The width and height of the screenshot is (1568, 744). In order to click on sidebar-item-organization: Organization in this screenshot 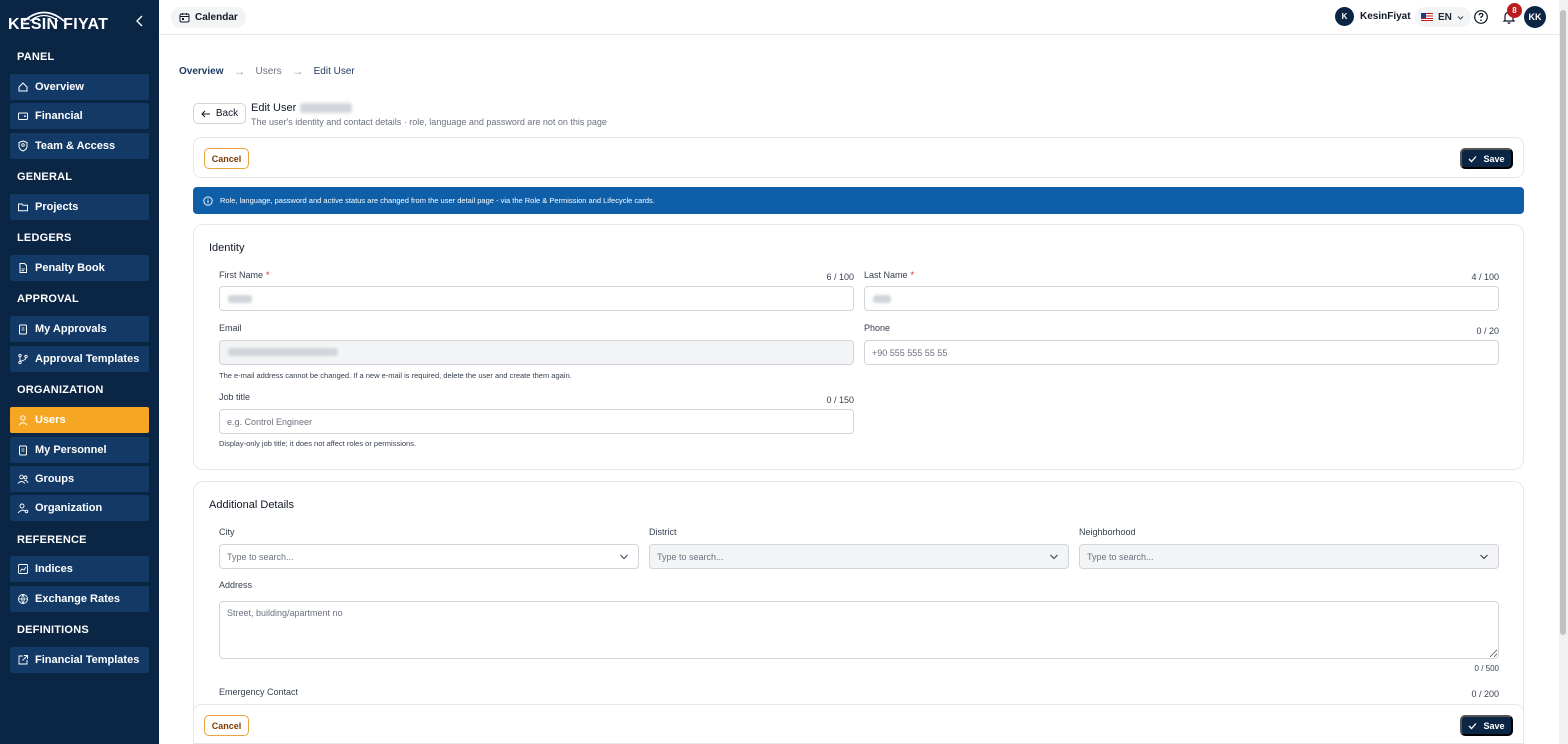, I will do `click(79, 508)`.